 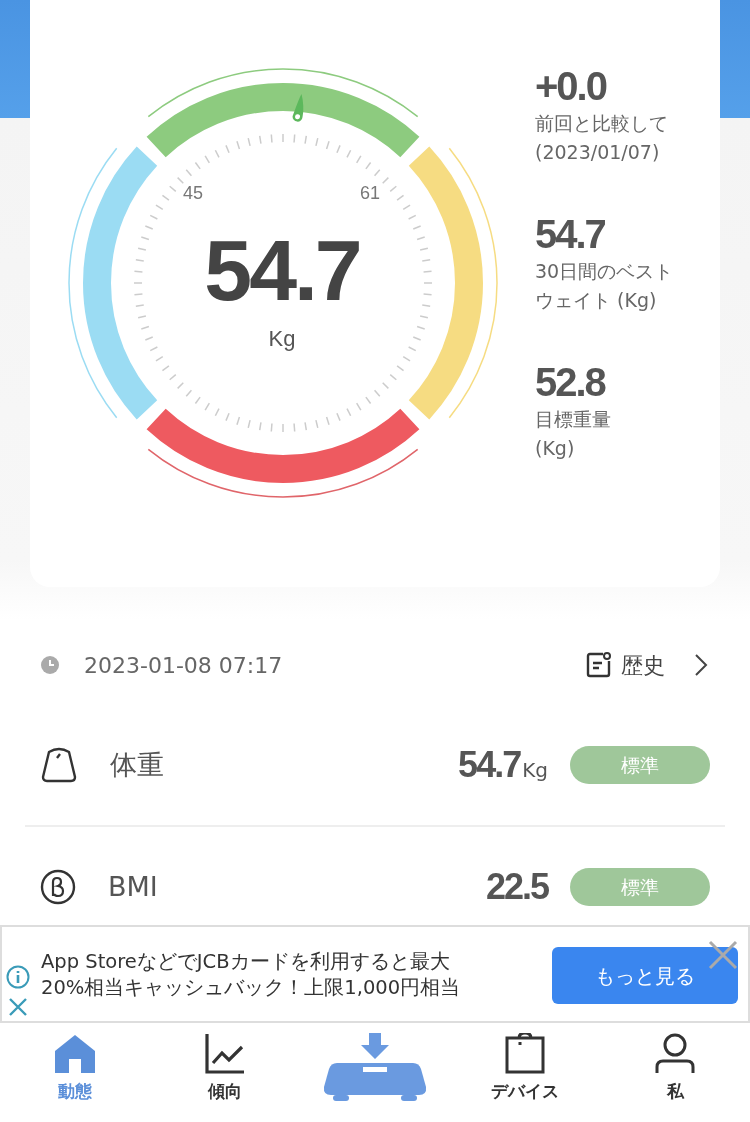 What do you see at coordinates (50, 665) in the screenshot?
I see `clock-icon` at bounding box center [50, 665].